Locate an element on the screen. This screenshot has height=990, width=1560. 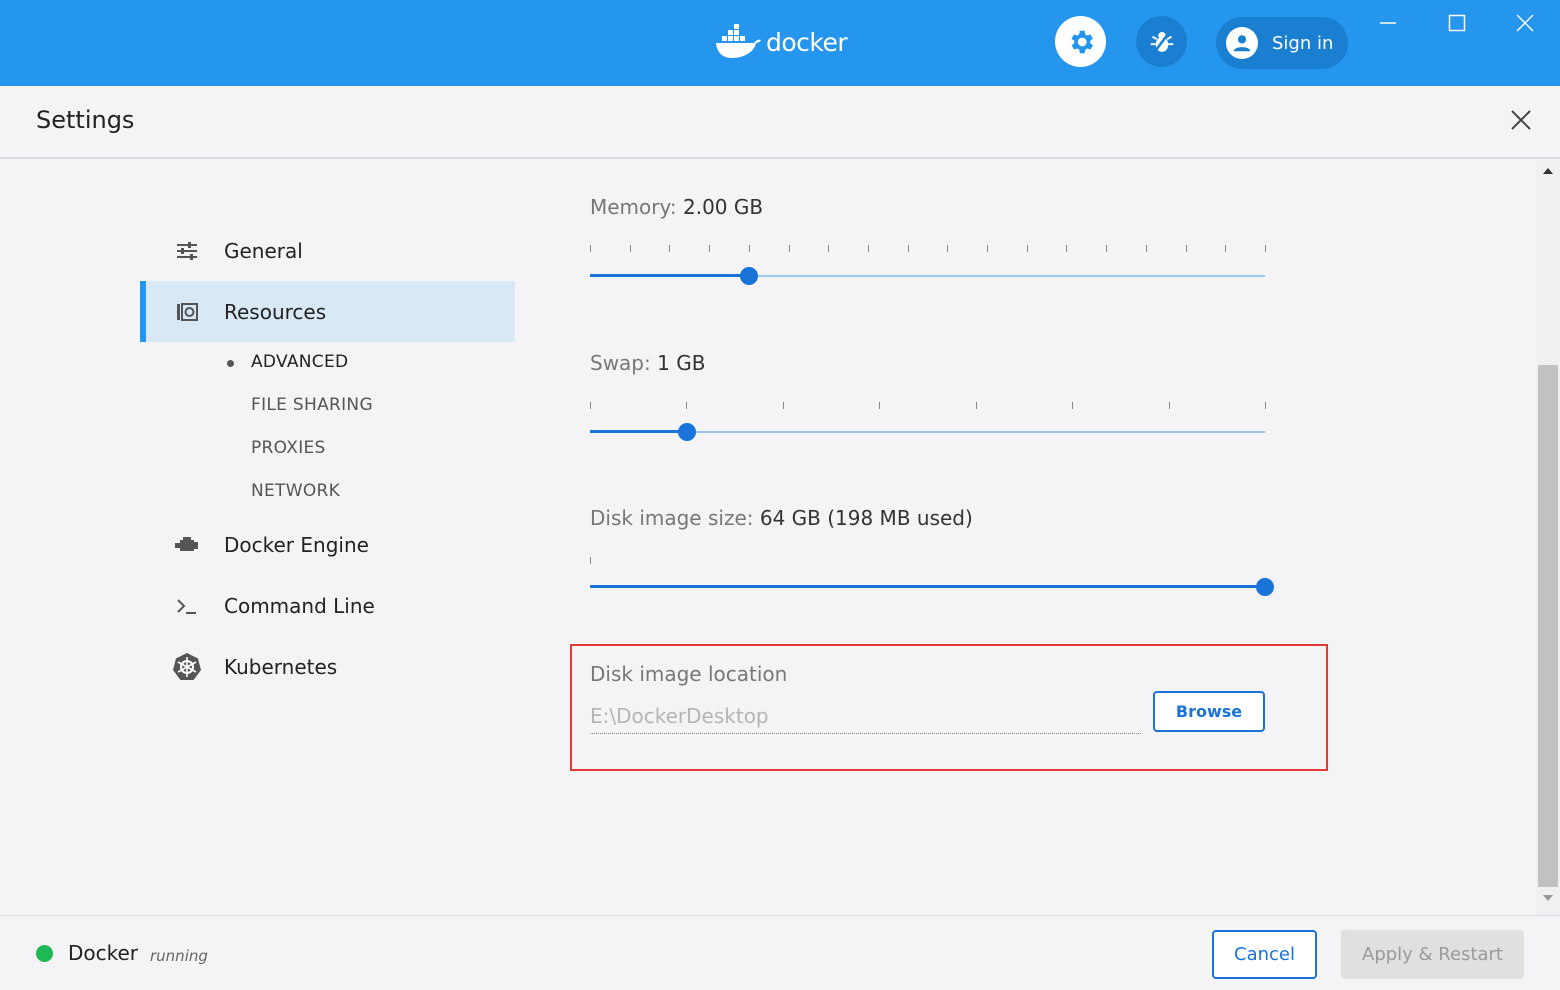
swap-slider is located at coordinates (927, 432).